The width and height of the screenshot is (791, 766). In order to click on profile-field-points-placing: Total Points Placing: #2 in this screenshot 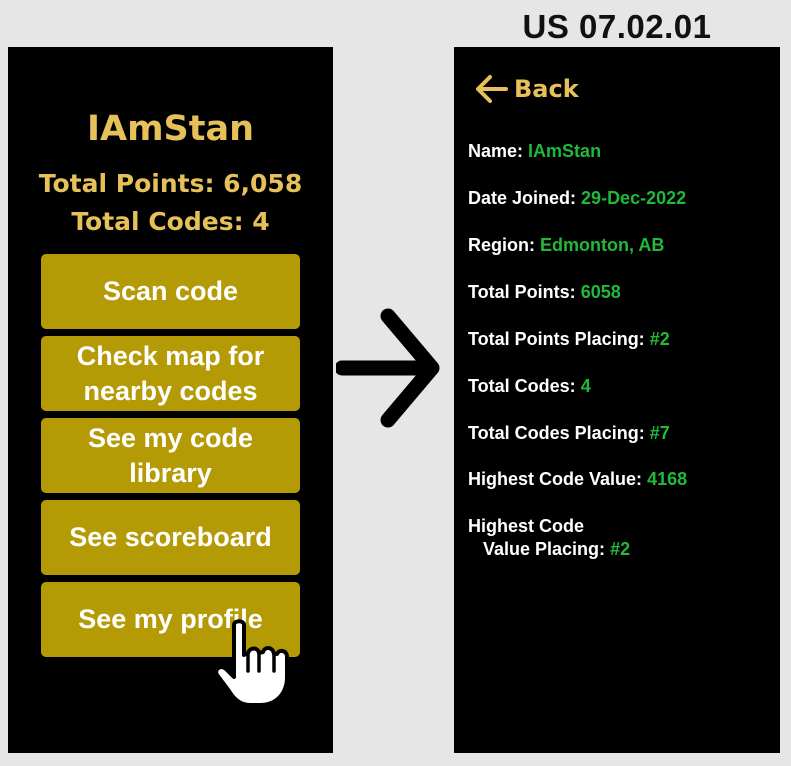, I will do `click(569, 339)`.